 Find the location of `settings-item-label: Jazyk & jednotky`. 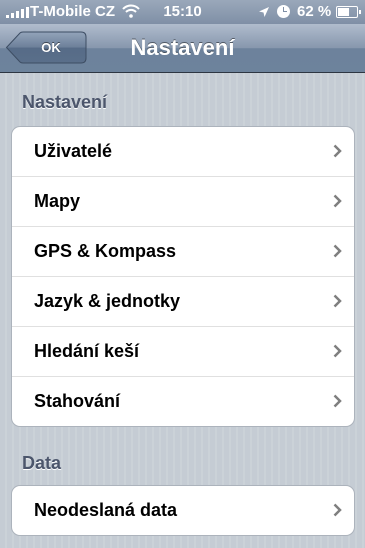

settings-item-label: Jazyk & jednotky is located at coordinates (107, 301).